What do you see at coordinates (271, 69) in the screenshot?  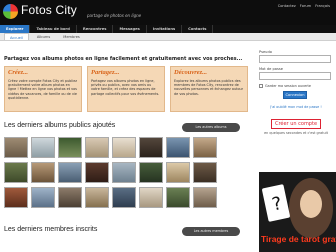 I see `password-label: Mot de passe` at bounding box center [271, 69].